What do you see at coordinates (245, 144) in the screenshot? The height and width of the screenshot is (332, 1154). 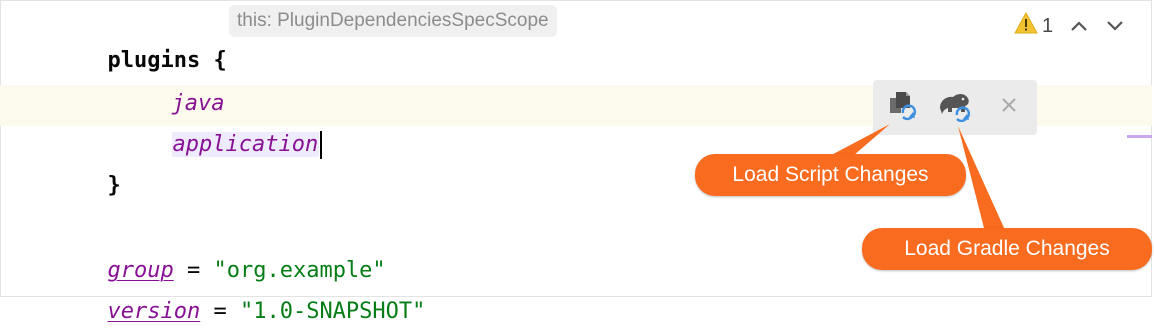 I see `application-plugin: application` at bounding box center [245, 144].